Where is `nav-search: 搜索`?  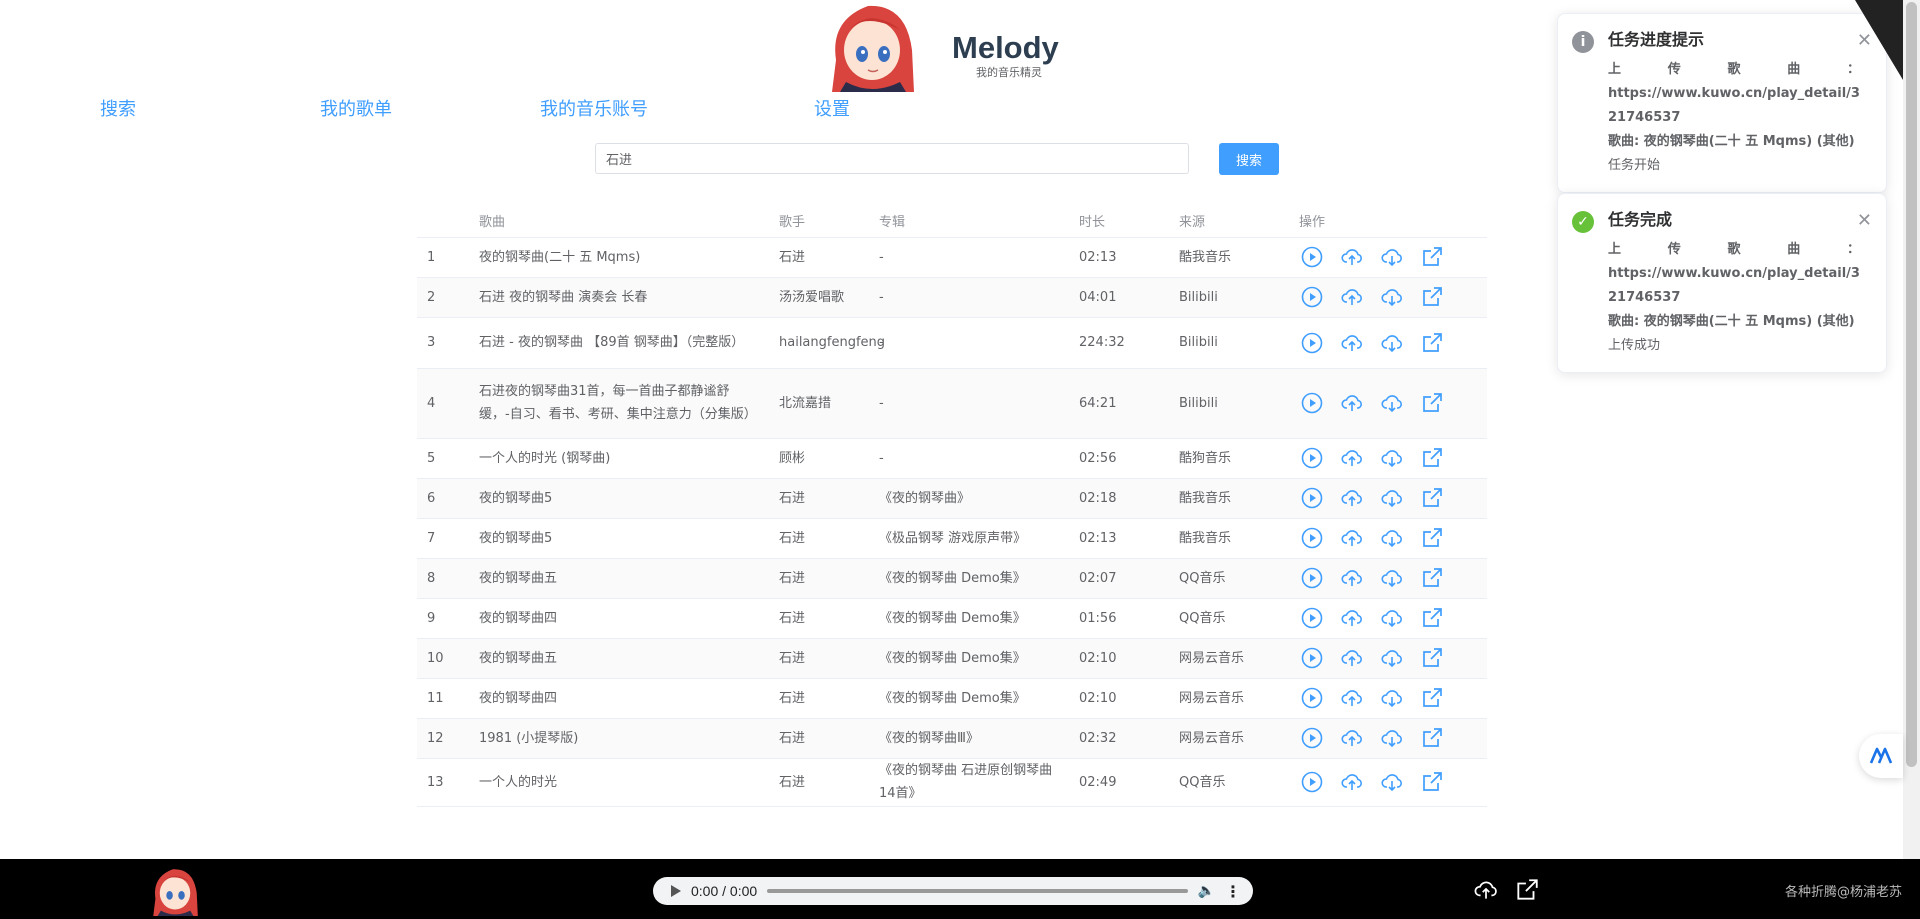 nav-search: 搜索 is located at coordinates (118, 108).